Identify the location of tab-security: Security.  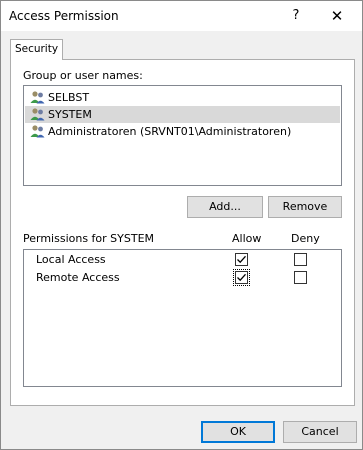
(36, 49).